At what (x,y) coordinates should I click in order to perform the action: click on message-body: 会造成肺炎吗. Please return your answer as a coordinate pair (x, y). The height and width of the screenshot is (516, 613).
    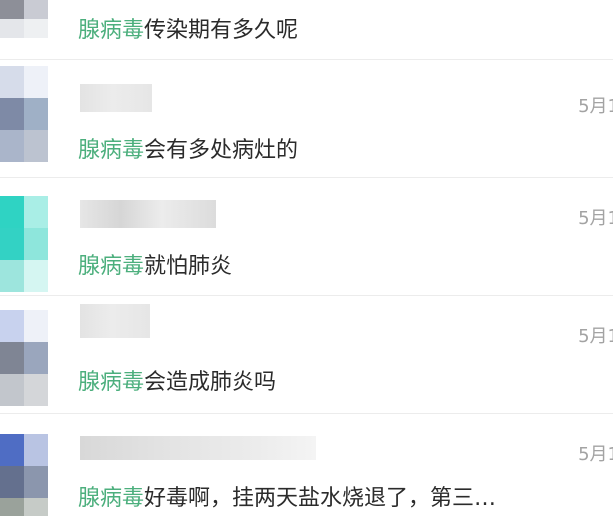
    Looking at the image, I should click on (210, 382).